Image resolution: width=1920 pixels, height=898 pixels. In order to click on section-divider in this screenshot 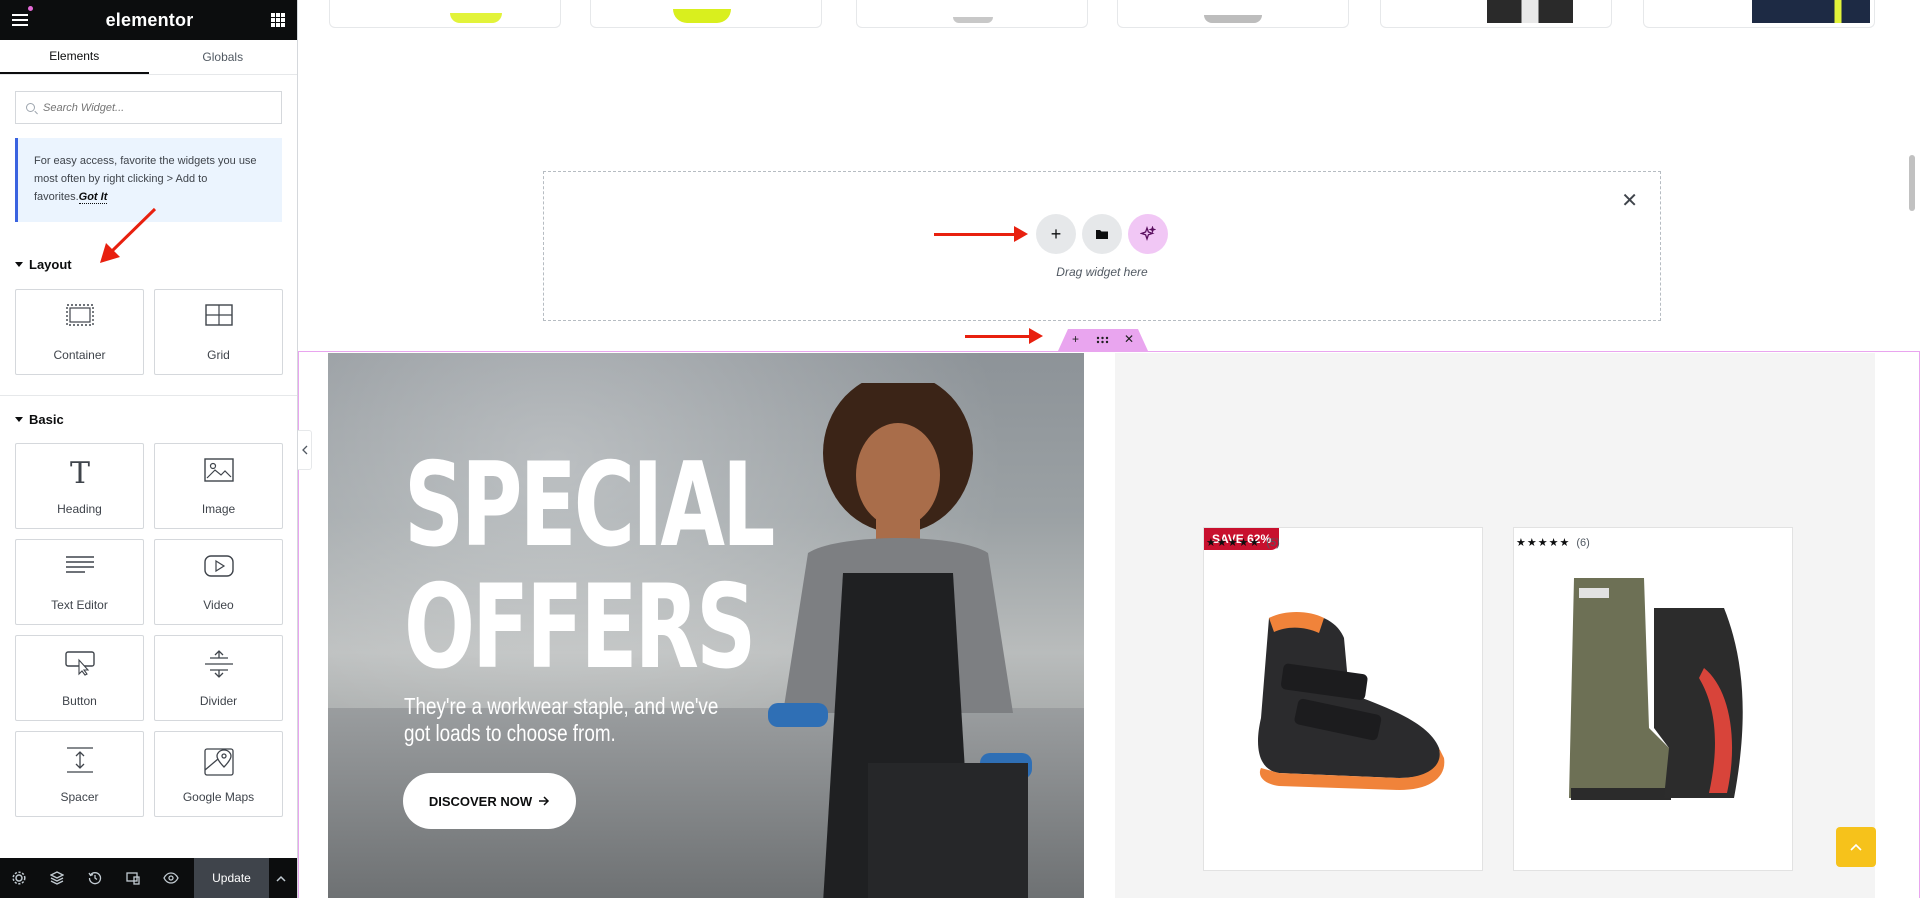, I will do `click(148, 395)`.